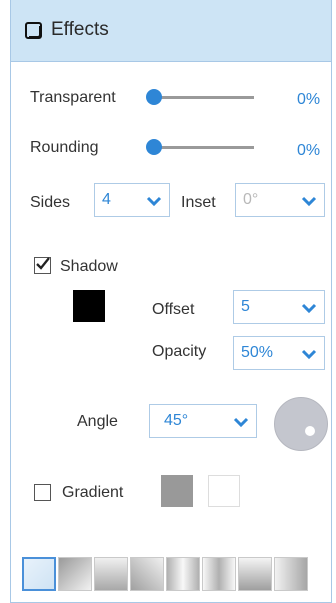  What do you see at coordinates (171, 31) in the screenshot?
I see `panel-header: Effects` at bounding box center [171, 31].